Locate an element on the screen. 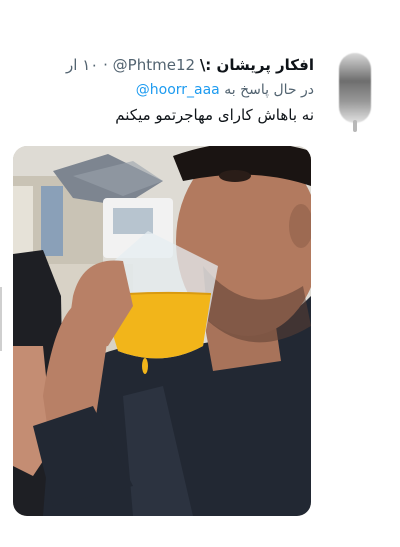 The height and width of the screenshot is (547, 400). replying-to-handle: @hoorr_aaa is located at coordinates (178, 90).